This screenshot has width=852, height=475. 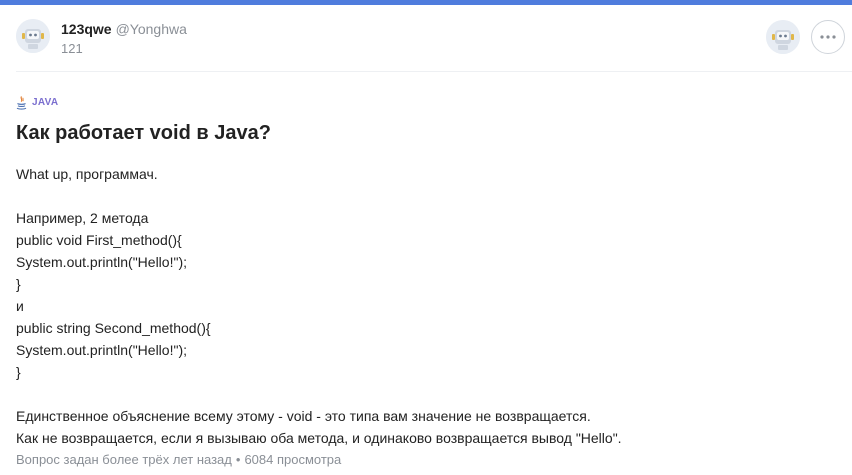 What do you see at coordinates (143, 133) in the screenshot?
I see `question-title: Как работает void в Java?` at bounding box center [143, 133].